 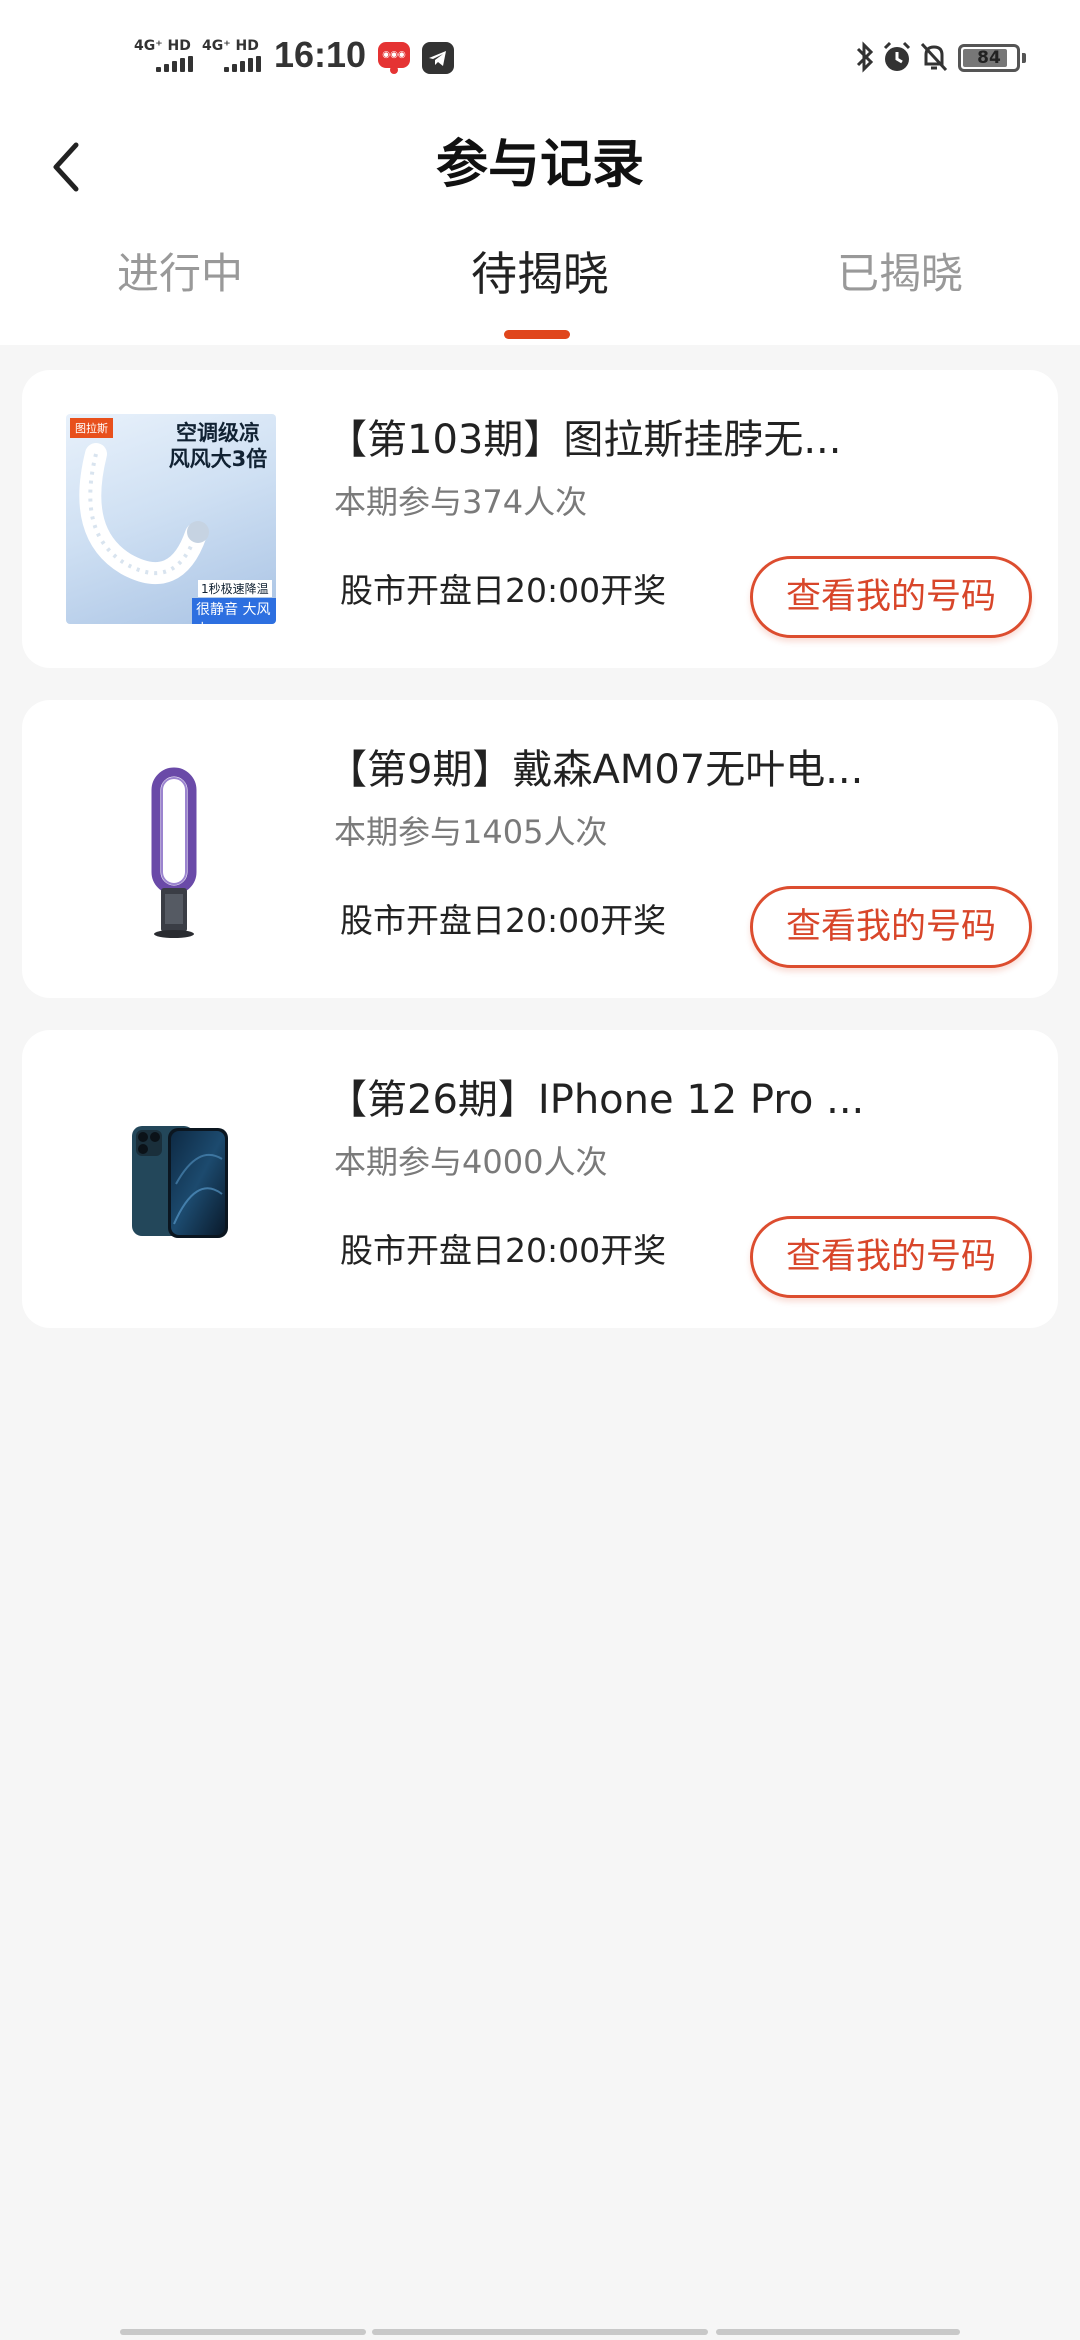 What do you see at coordinates (461, 502) in the screenshot?
I see `participant-count: 本期参与374人次` at bounding box center [461, 502].